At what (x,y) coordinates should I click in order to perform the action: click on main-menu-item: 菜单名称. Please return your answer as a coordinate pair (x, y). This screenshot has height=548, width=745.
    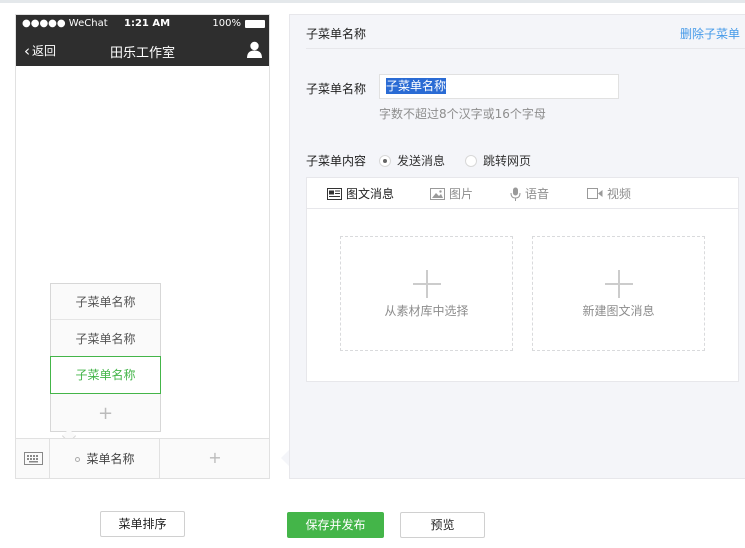
    Looking at the image, I should click on (105, 459).